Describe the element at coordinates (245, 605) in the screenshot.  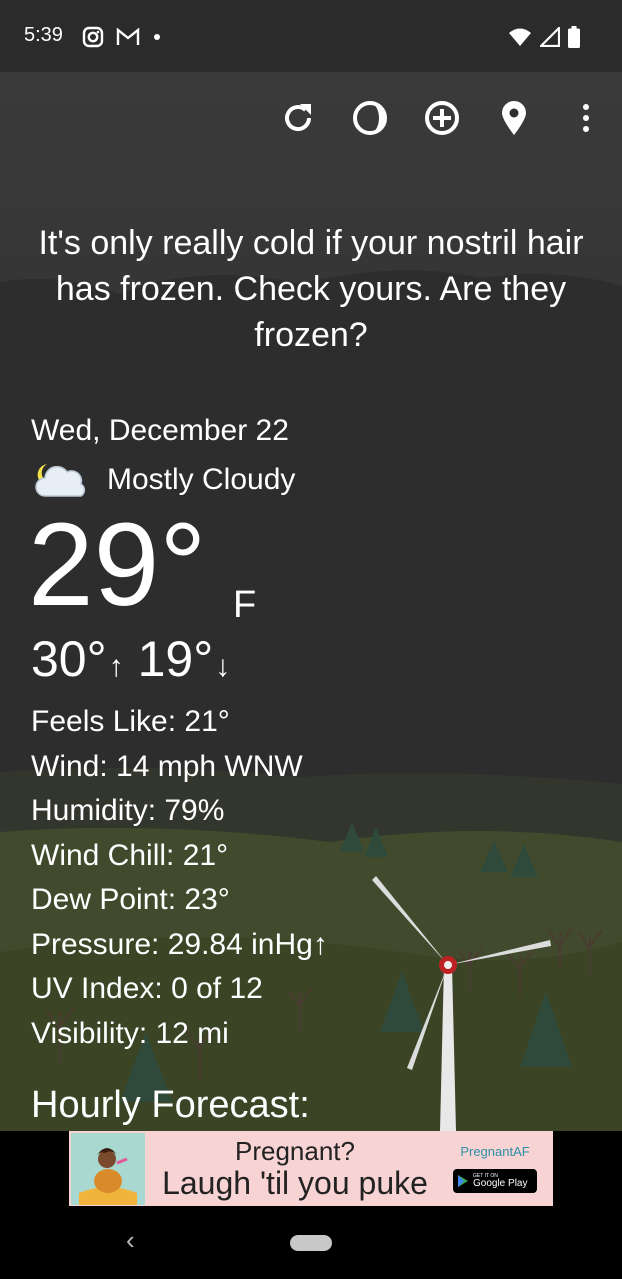
I see `temperature-unit: F` at that location.